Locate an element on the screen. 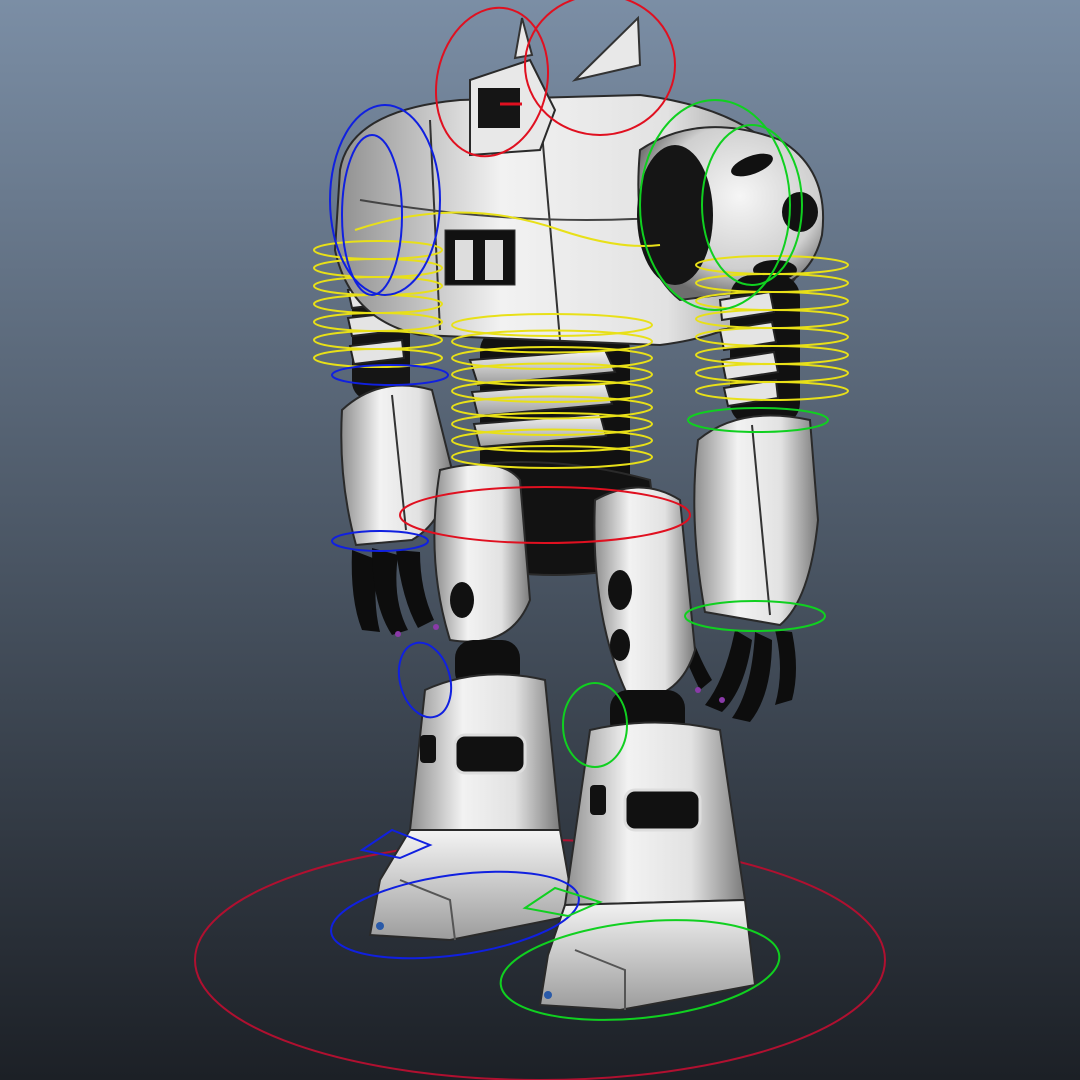 The width and height of the screenshot is (1080, 1080). forearm-right is located at coordinates (756, 520).